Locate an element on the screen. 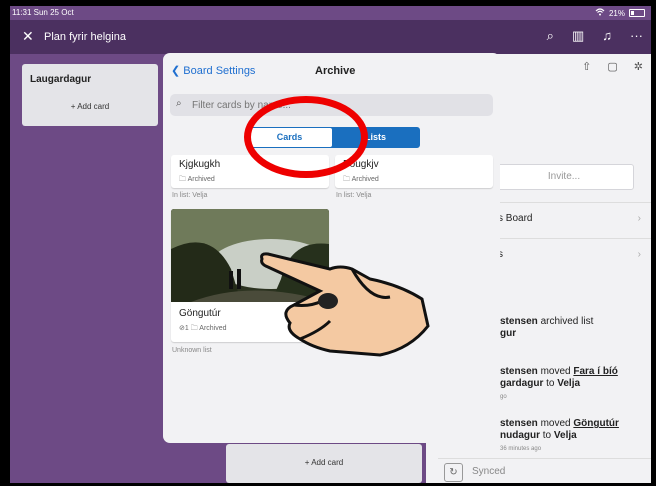  activity-card-link: Fara í bíó is located at coordinates (595, 371).